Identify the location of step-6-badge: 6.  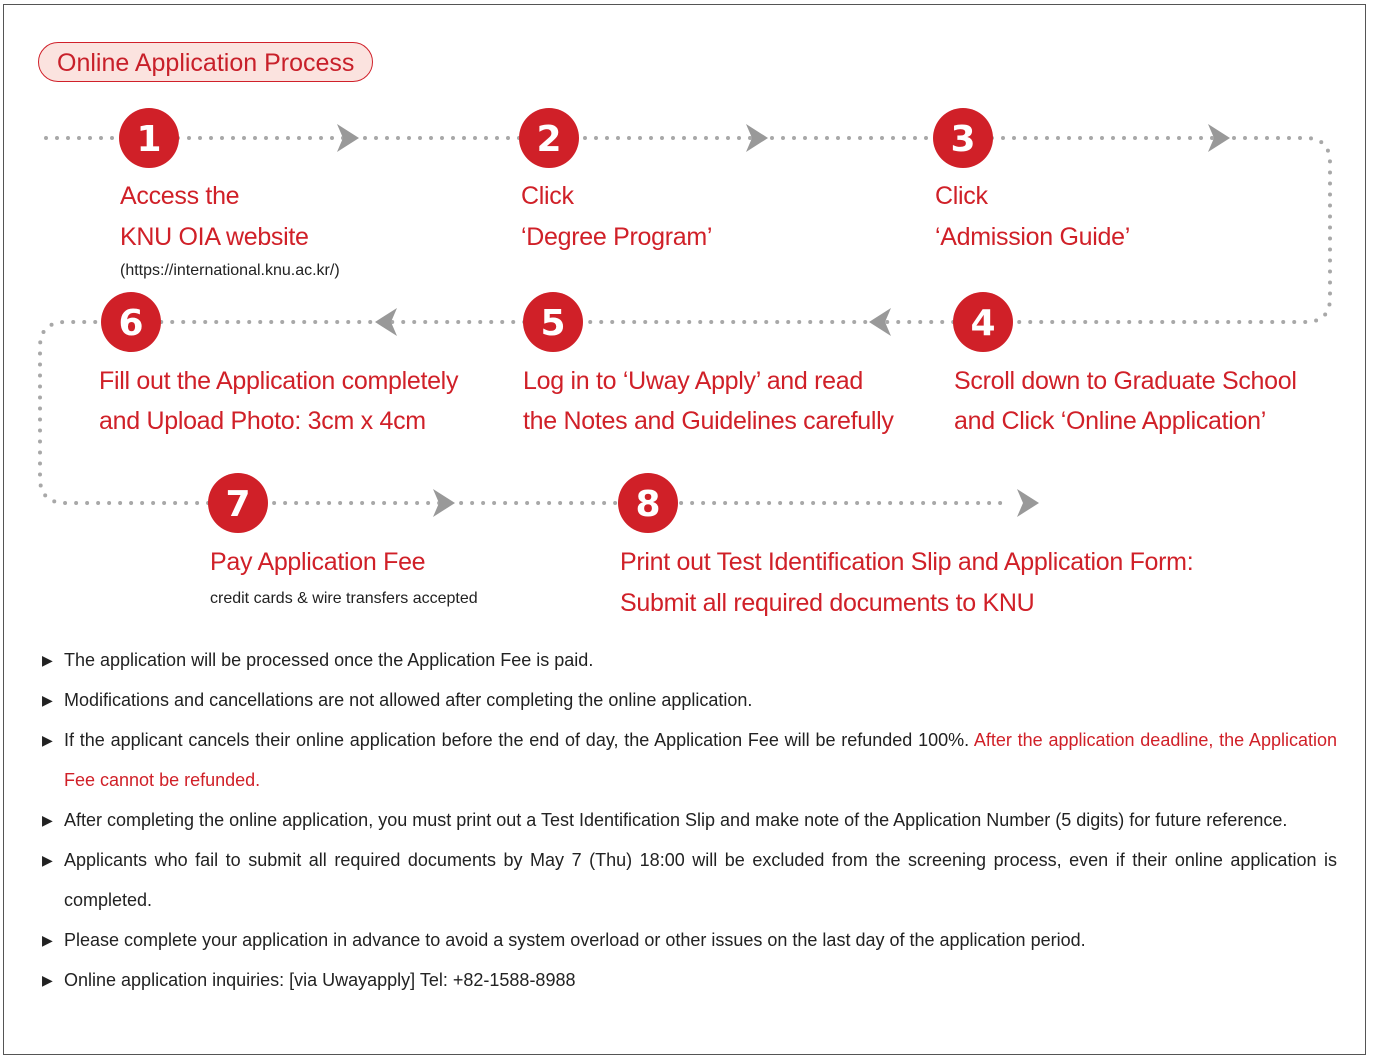
(131, 322).